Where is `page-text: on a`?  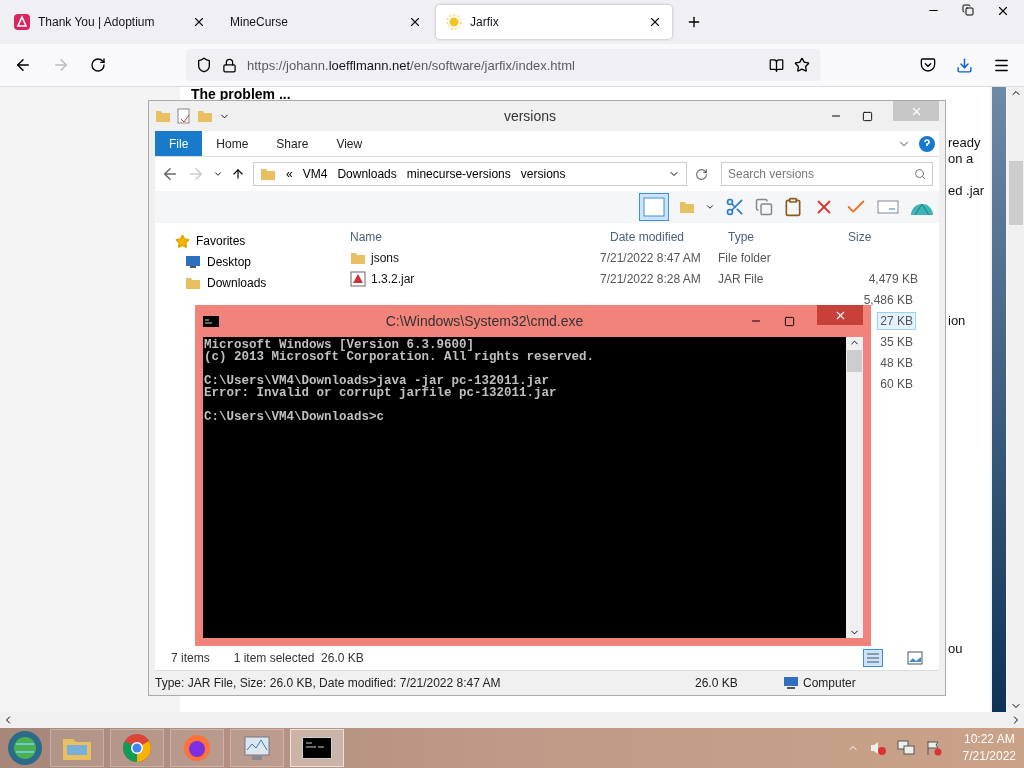
page-text: on a is located at coordinates (961, 158).